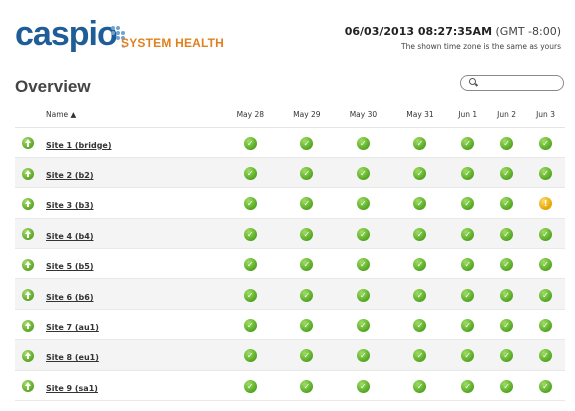  What do you see at coordinates (70, 236) in the screenshot?
I see `site-link: Site 4 (b4)` at bounding box center [70, 236].